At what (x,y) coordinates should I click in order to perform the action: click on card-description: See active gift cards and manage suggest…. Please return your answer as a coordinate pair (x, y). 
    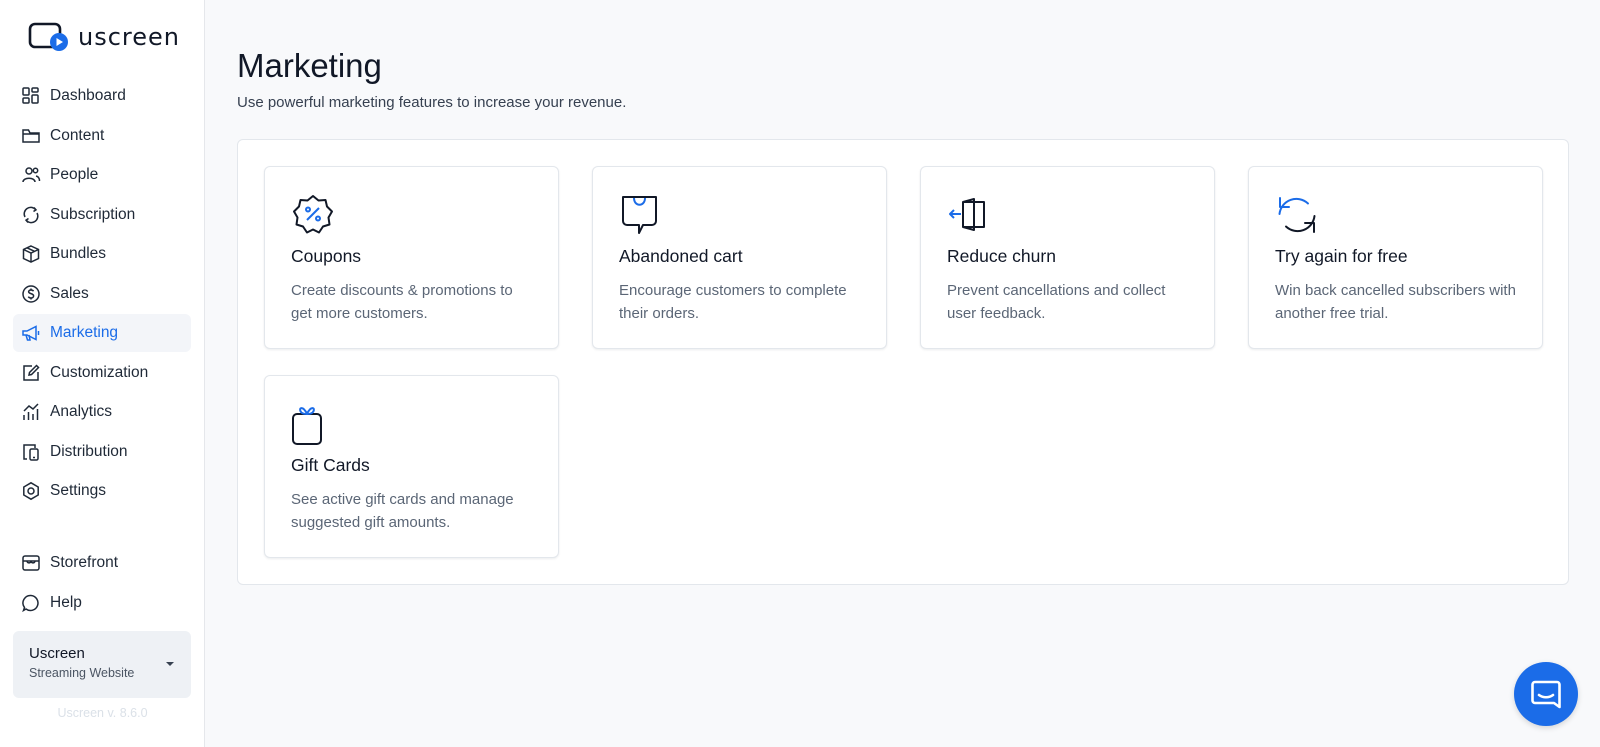
    Looking at the image, I should click on (402, 511).